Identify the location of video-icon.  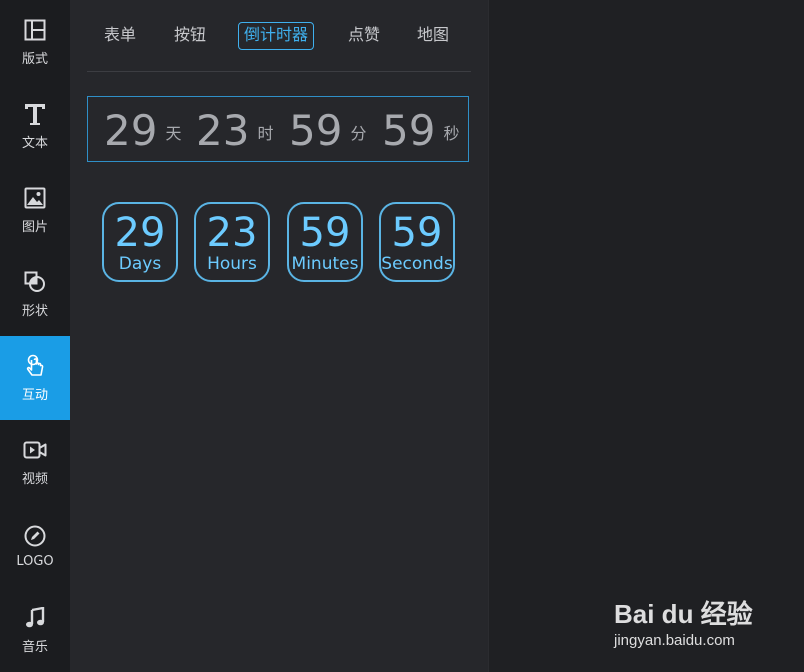
(35, 450).